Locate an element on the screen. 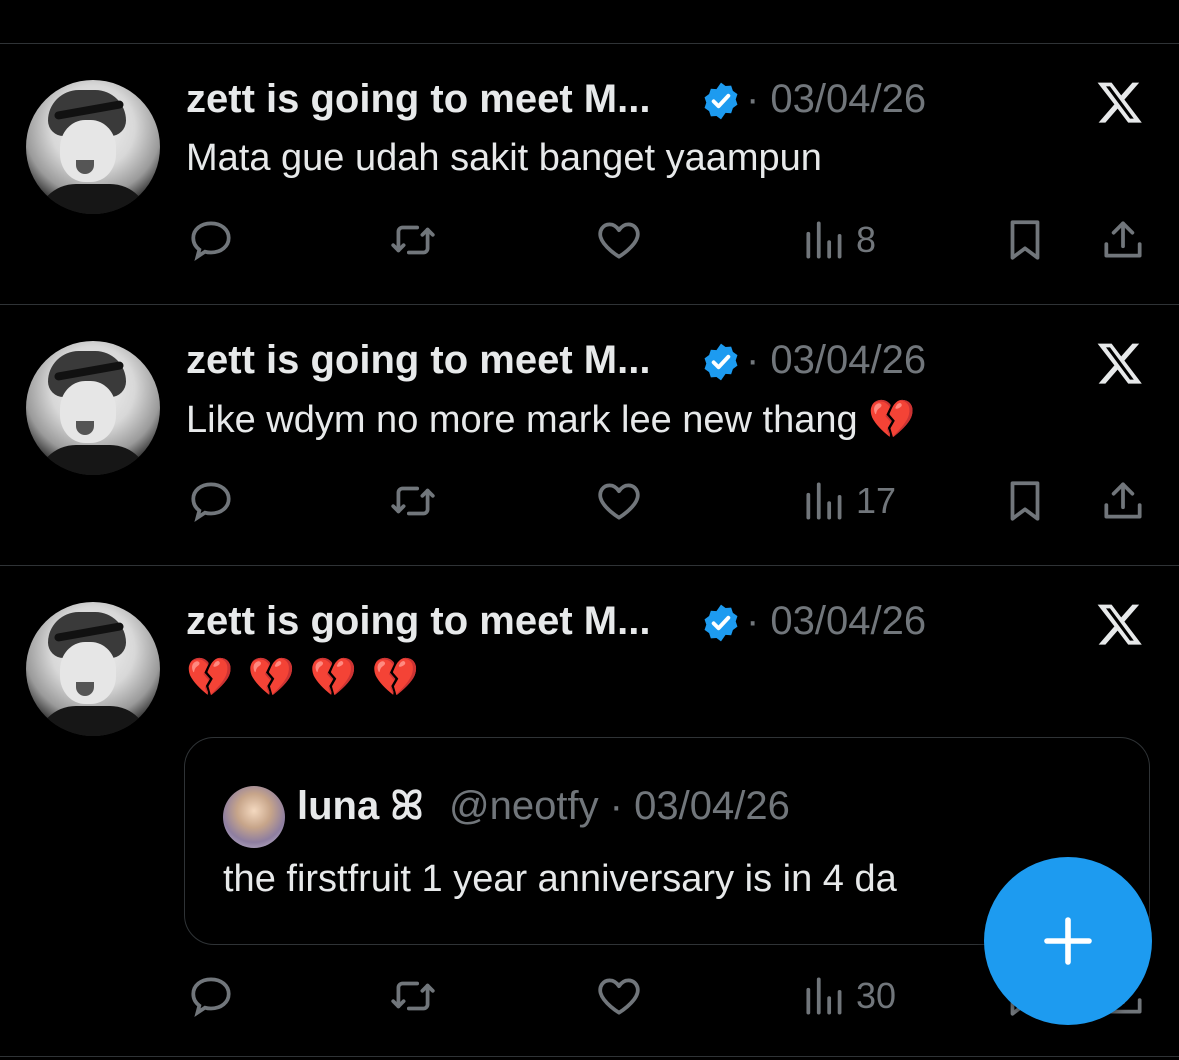  tweet-actions: 17 is located at coordinates (589, 503).